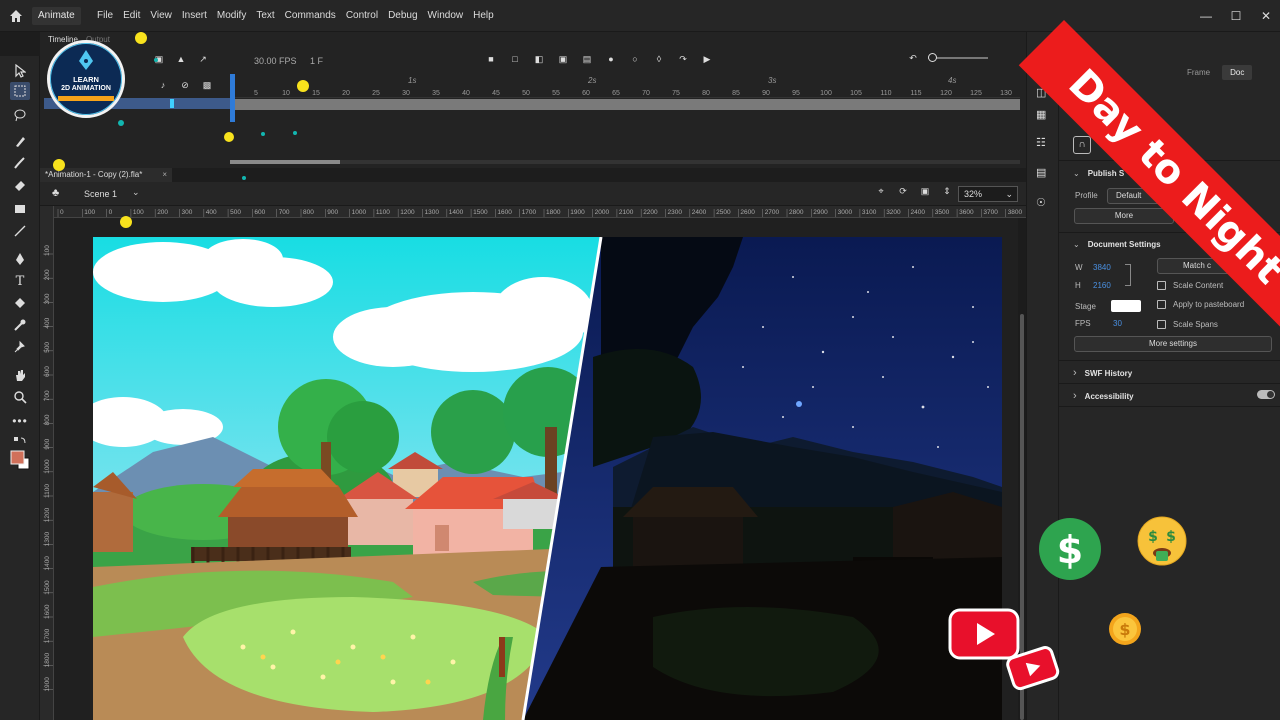 The height and width of the screenshot is (720, 1280). I want to click on document-settings-heading: Document Settings, so click(1117, 244).